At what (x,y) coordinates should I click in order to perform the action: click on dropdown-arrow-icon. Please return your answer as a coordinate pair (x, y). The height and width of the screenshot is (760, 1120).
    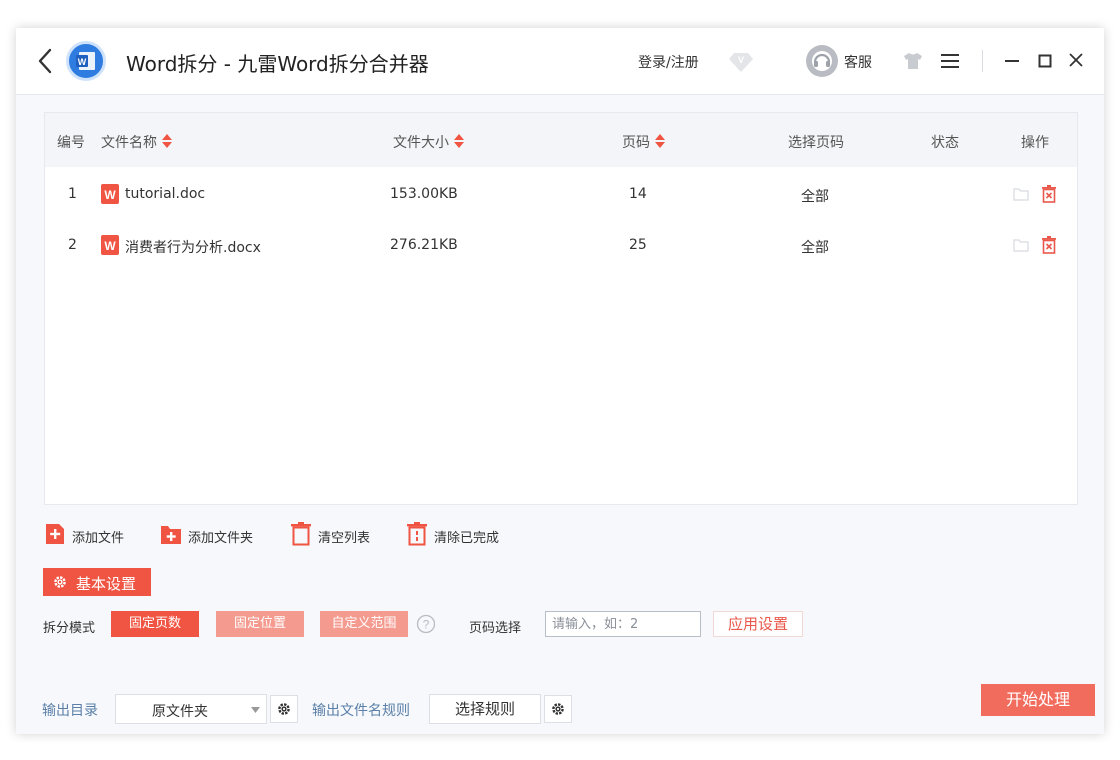
    Looking at the image, I should click on (255, 710).